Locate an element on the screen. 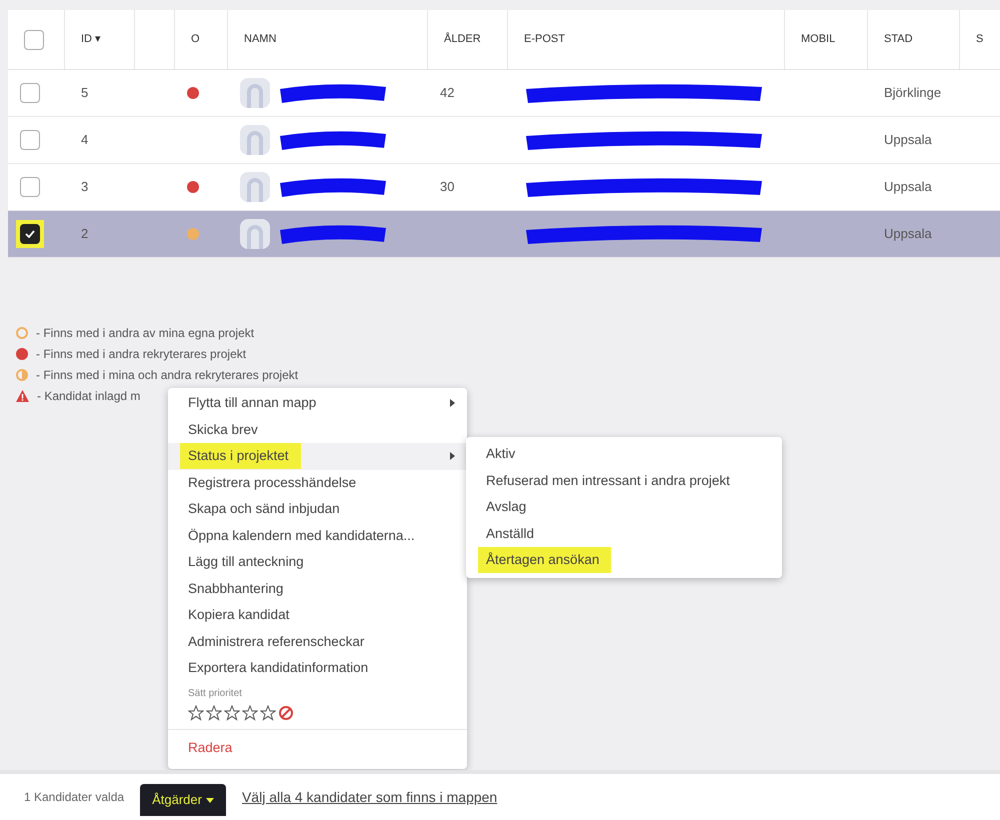  selection-count: 1 Kandidater valda is located at coordinates (74, 797).